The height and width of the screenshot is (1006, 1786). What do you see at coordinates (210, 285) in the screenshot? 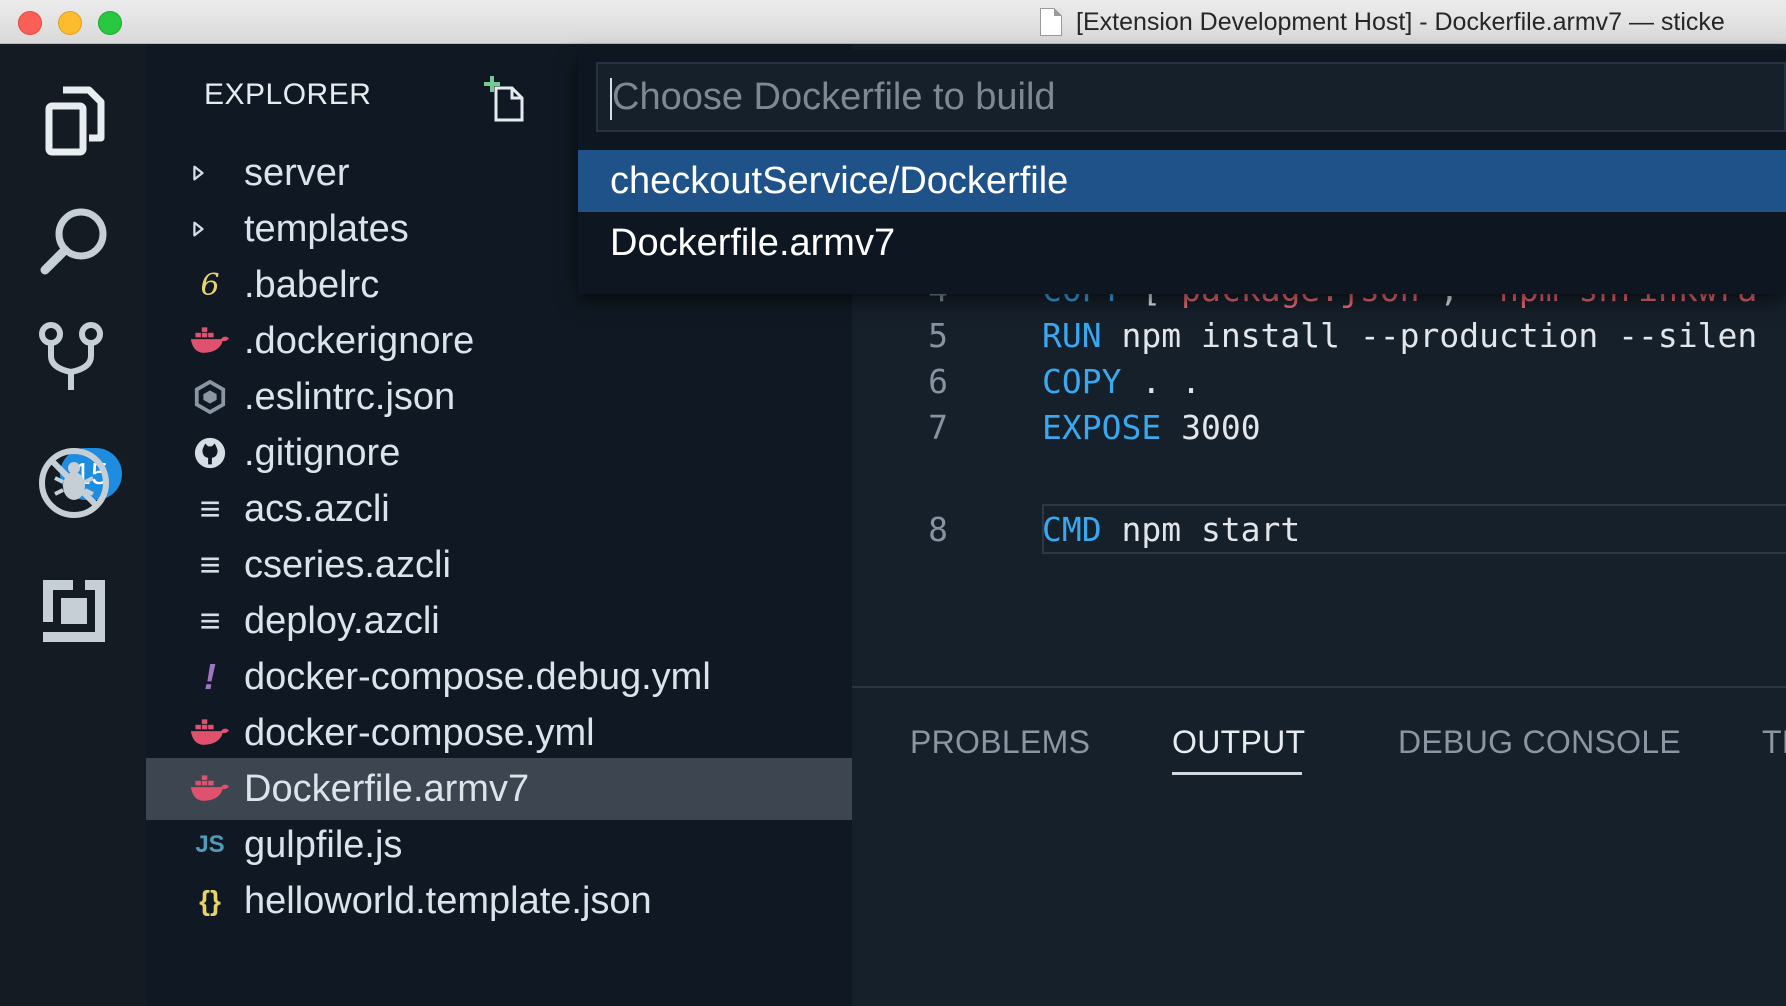
I see `babel-icon: 6` at bounding box center [210, 285].